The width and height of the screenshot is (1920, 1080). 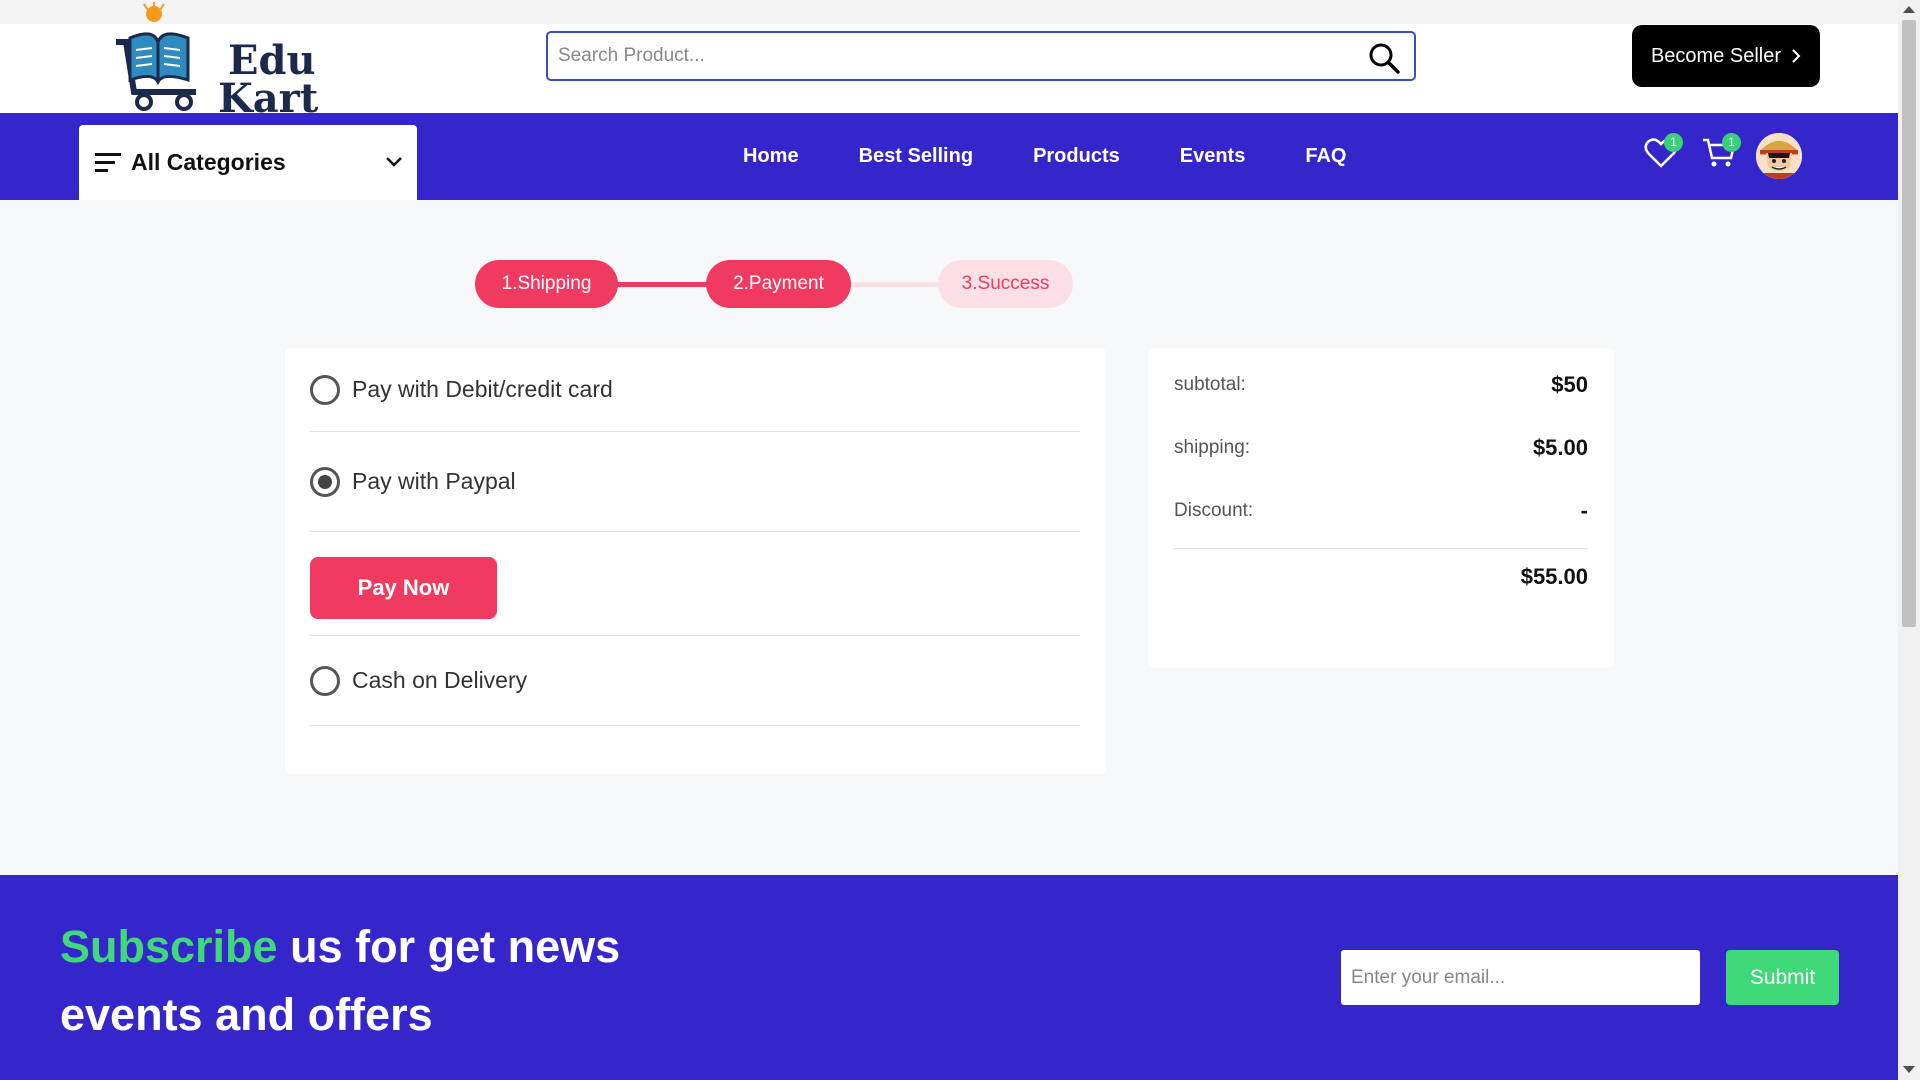 What do you see at coordinates (1381, 577) in the screenshot?
I see `total-row: $55.00` at bounding box center [1381, 577].